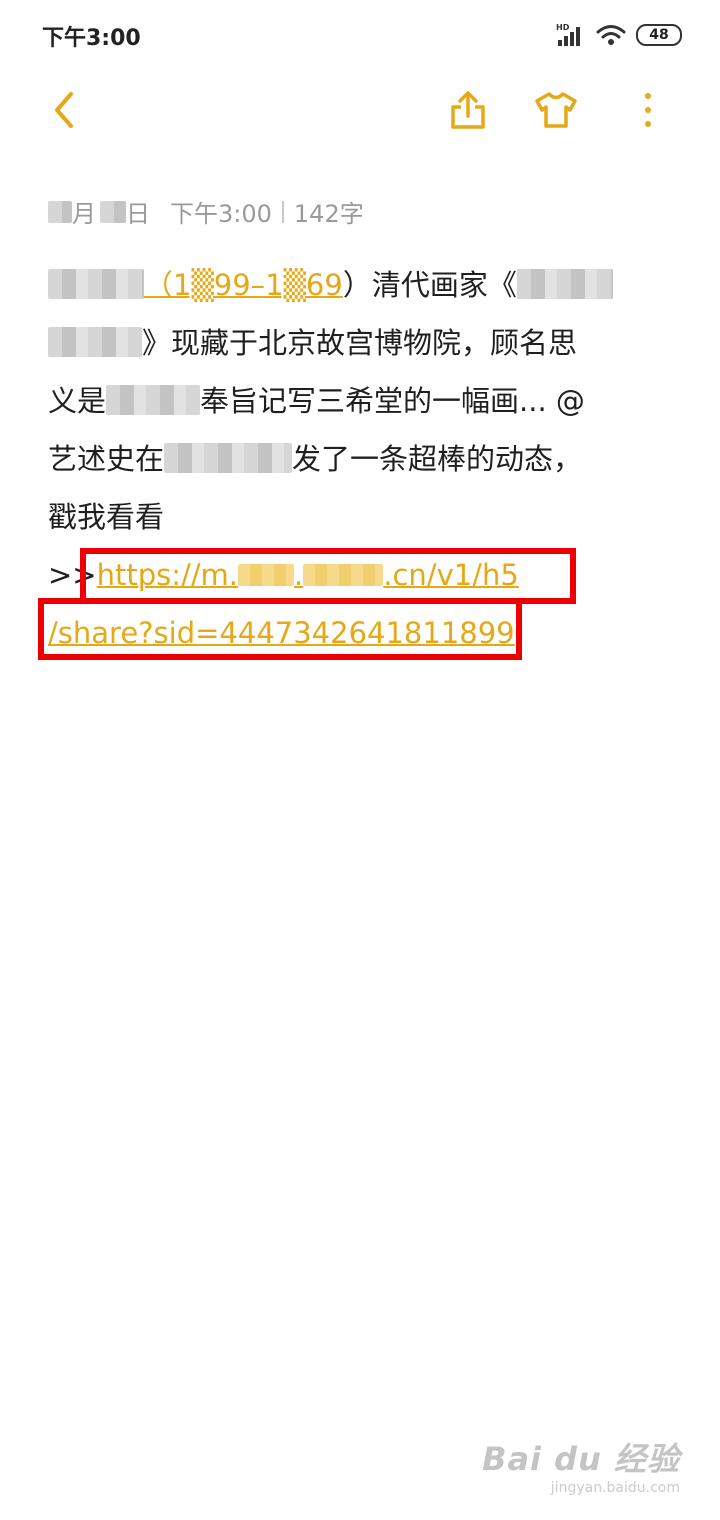 The width and height of the screenshot is (720, 1520). What do you see at coordinates (392, 401) in the screenshot?
I see `note-text: 奉旨记写三希堂的一幅画... @` at bounding box center [392, 401].